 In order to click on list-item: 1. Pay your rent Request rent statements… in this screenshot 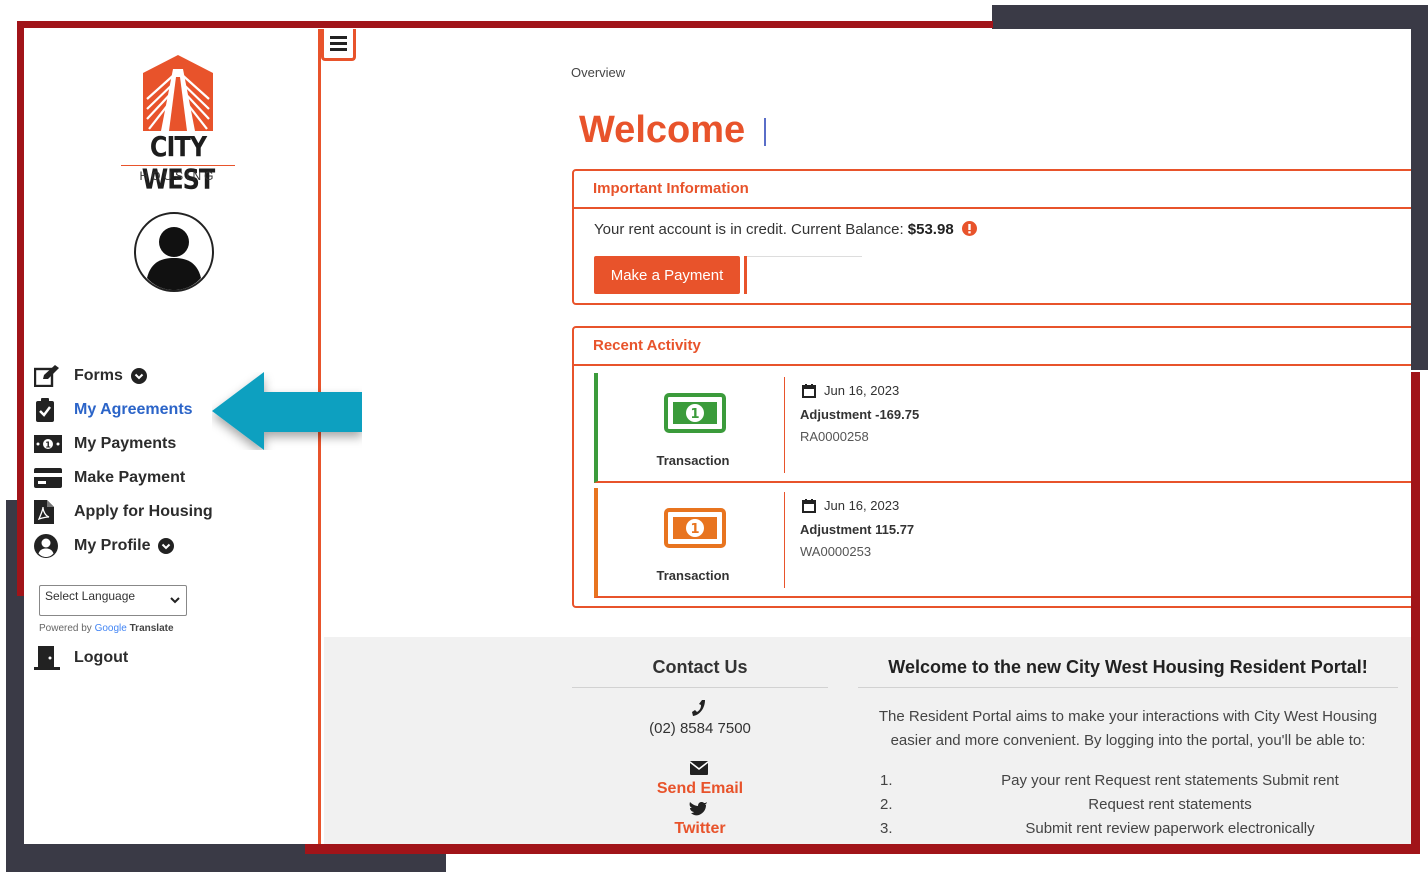, I will do `click(1140, 781)`.